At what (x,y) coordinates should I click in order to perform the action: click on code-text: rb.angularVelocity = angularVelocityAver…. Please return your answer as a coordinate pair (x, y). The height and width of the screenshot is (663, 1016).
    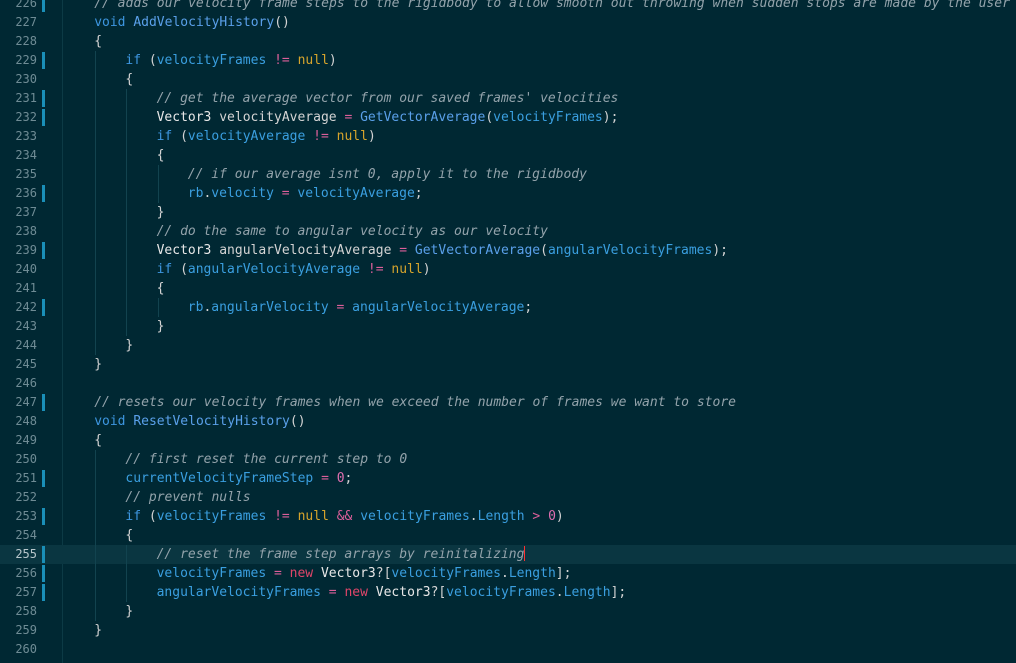
    Looking at the image, I should click on (360, 307).